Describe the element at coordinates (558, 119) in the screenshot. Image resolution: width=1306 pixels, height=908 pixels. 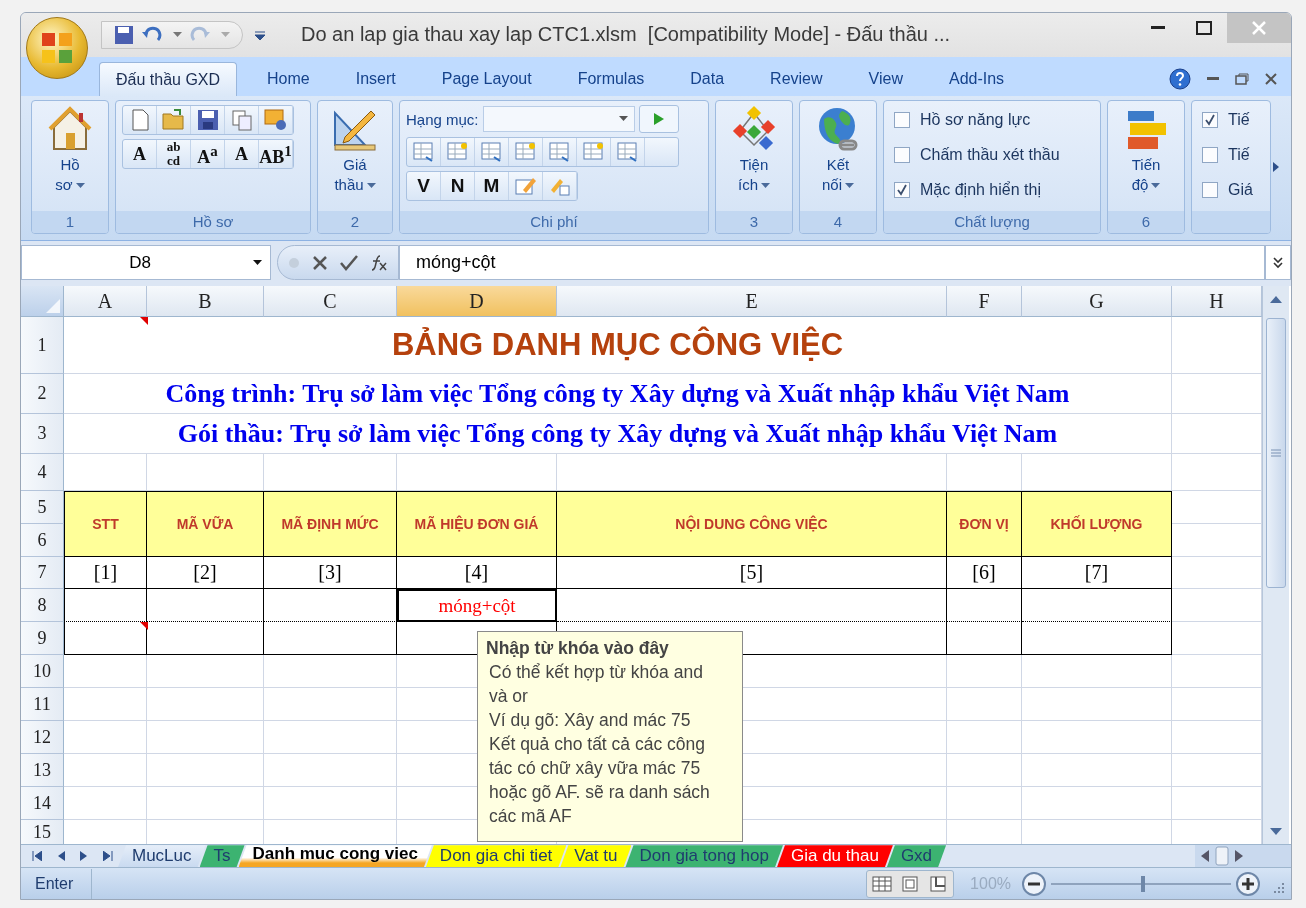
I see `combo-box` at that location.